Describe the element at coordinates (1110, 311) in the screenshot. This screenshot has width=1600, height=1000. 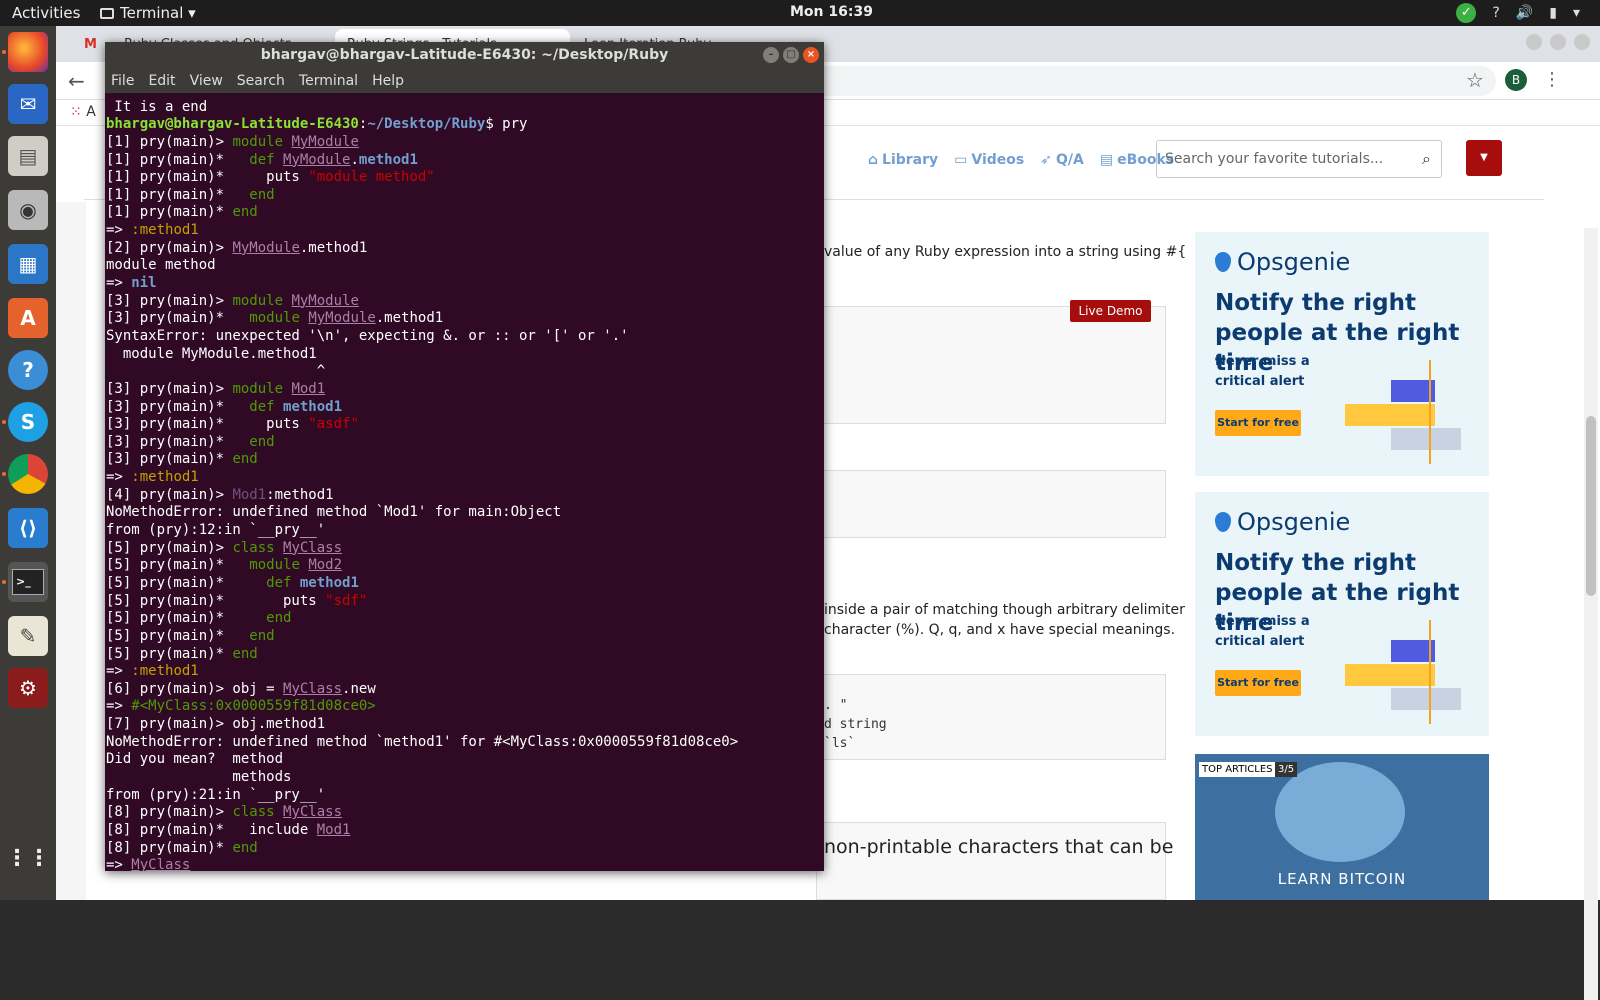
I see `live-demo-button: Live Demo` at that location.